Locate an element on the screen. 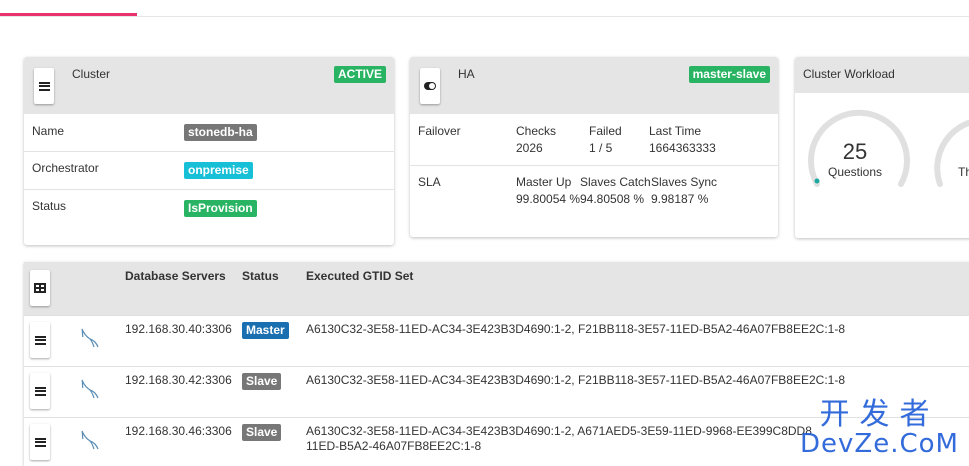 This screenshot has width=969, height=466. cluster-name-label: Name is located at coordinates (48, 131).